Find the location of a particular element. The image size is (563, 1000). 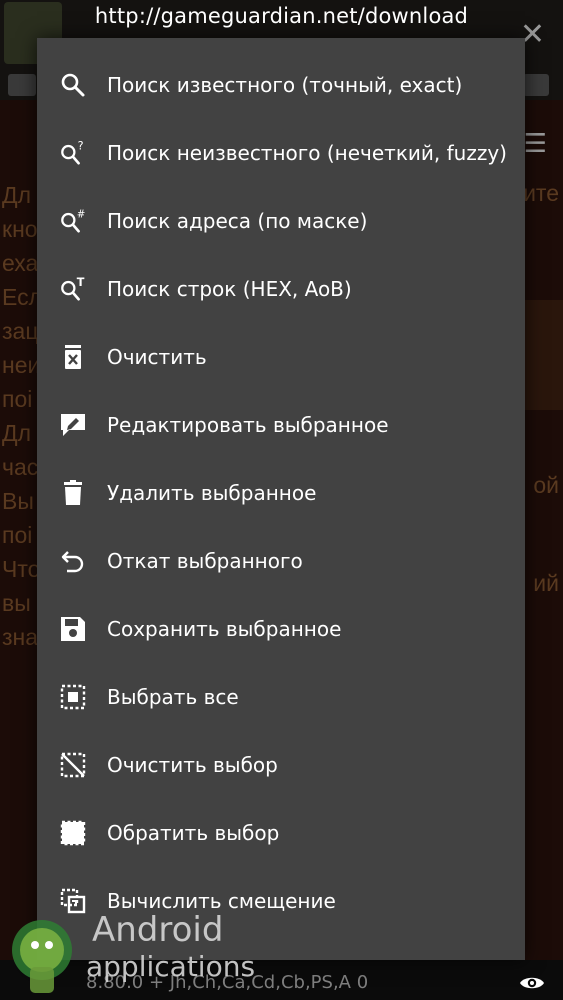

edit-icon is located at coordinates (73, 425).